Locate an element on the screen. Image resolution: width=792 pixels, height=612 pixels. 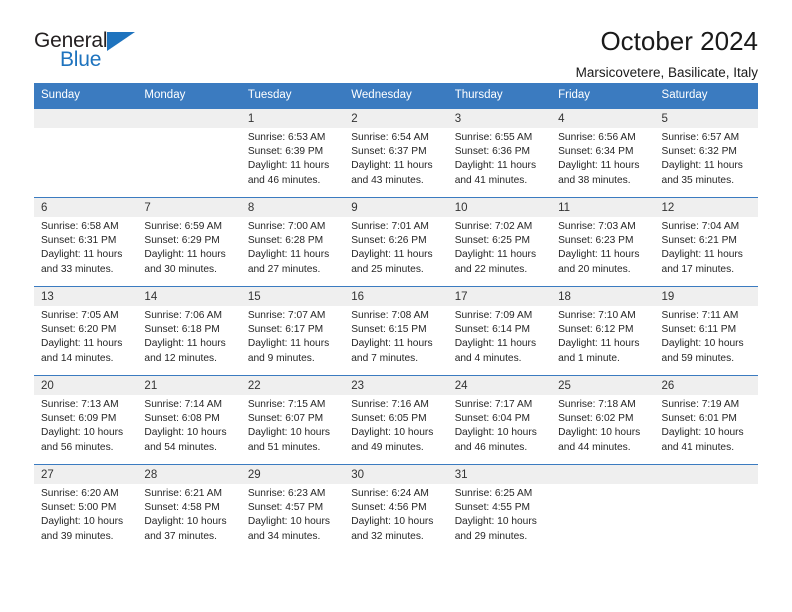
daylight-text: Daylight: 11 hours and 22 minutes. is located at coordinates (495, 262).